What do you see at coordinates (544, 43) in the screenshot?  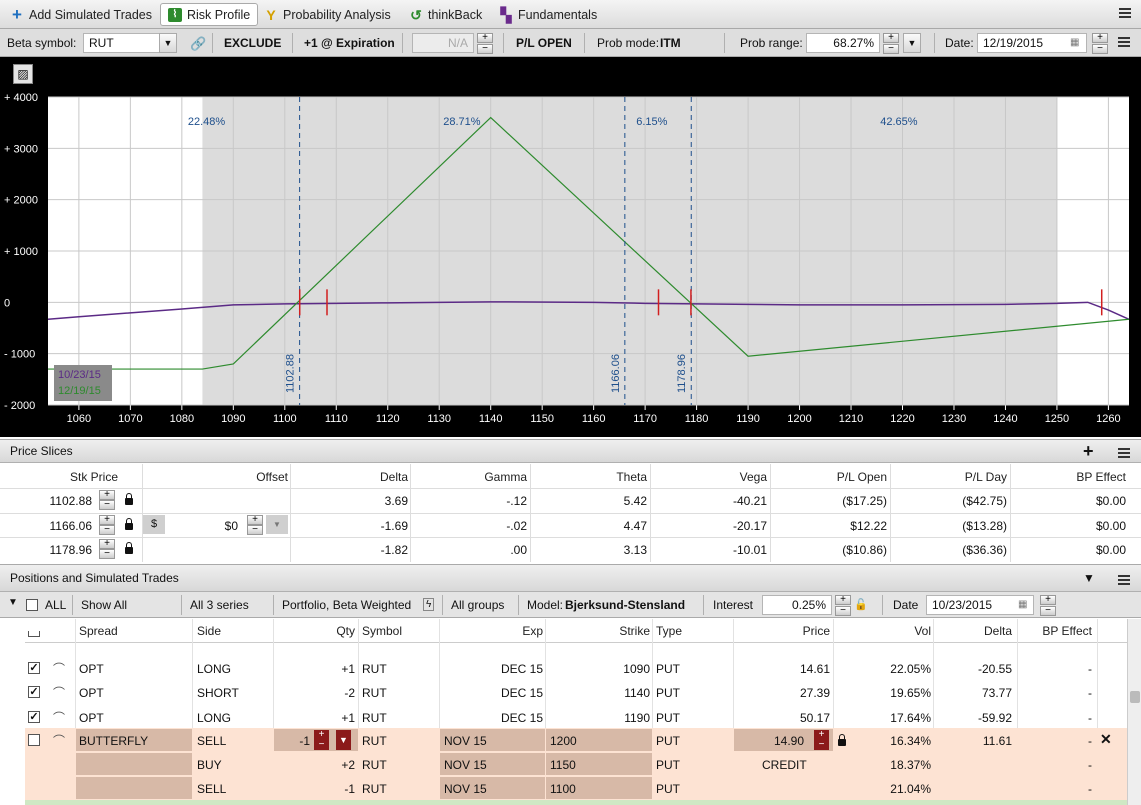 I see `pl-open-button: P/L OPEN` at bounding box center [544, 43].